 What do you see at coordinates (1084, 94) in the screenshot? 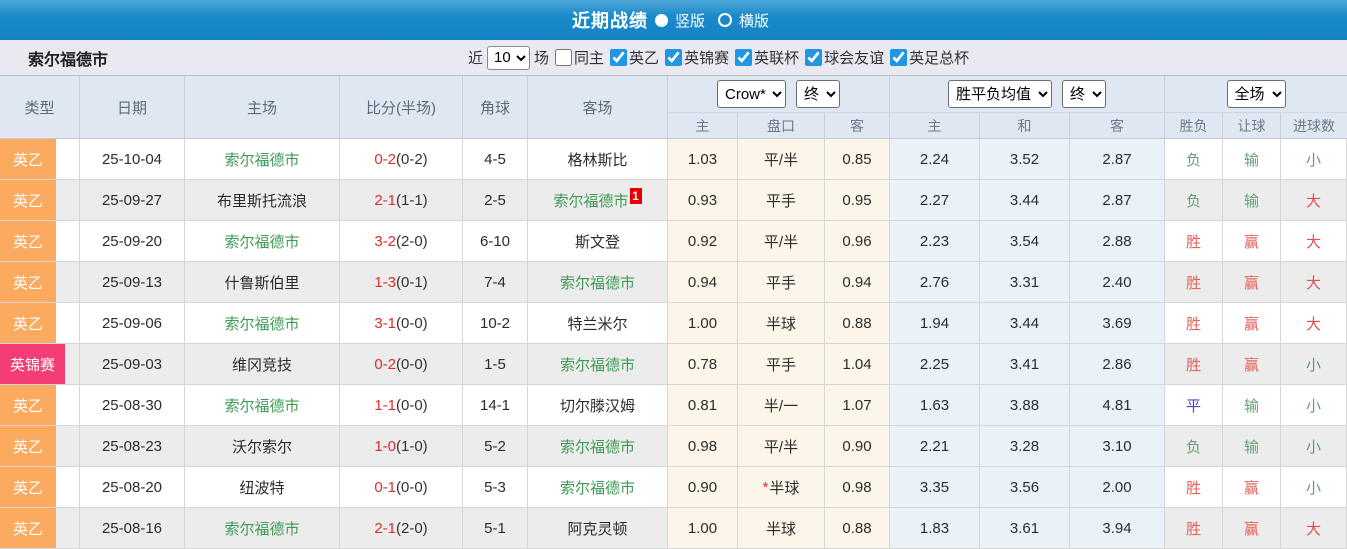
I see `avg-time-select: 终` at bounding box center [1084, 94].